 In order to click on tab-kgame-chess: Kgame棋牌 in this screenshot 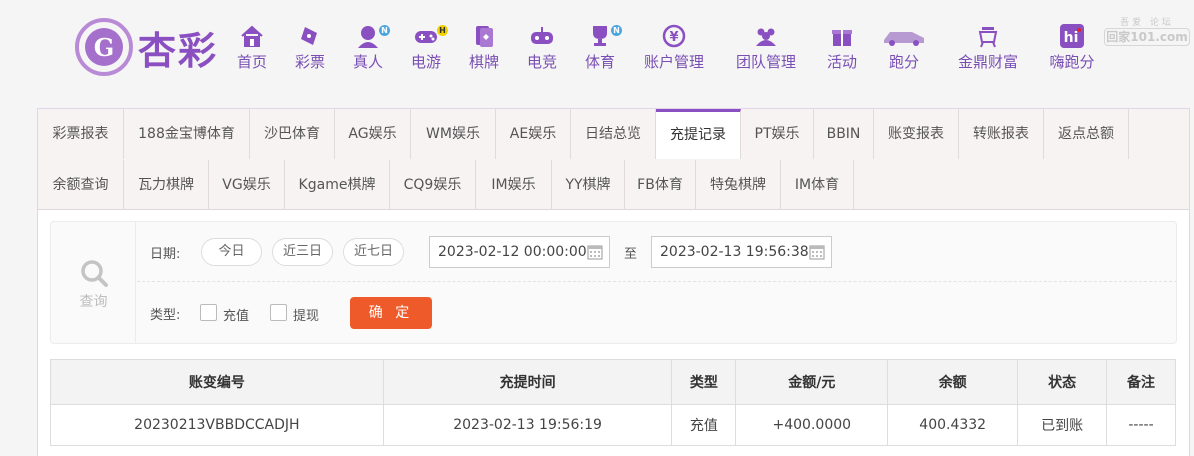, I will do `click(337, 185)`.